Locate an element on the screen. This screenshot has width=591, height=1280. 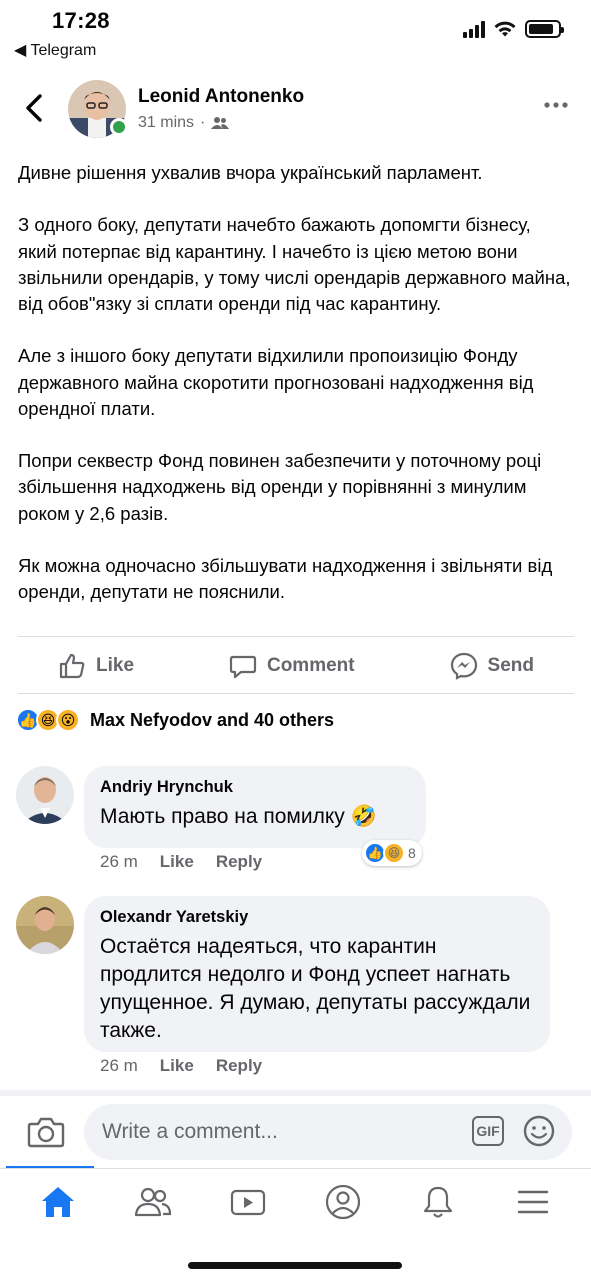
emoji-icon is located at coordinates (539, 1131).